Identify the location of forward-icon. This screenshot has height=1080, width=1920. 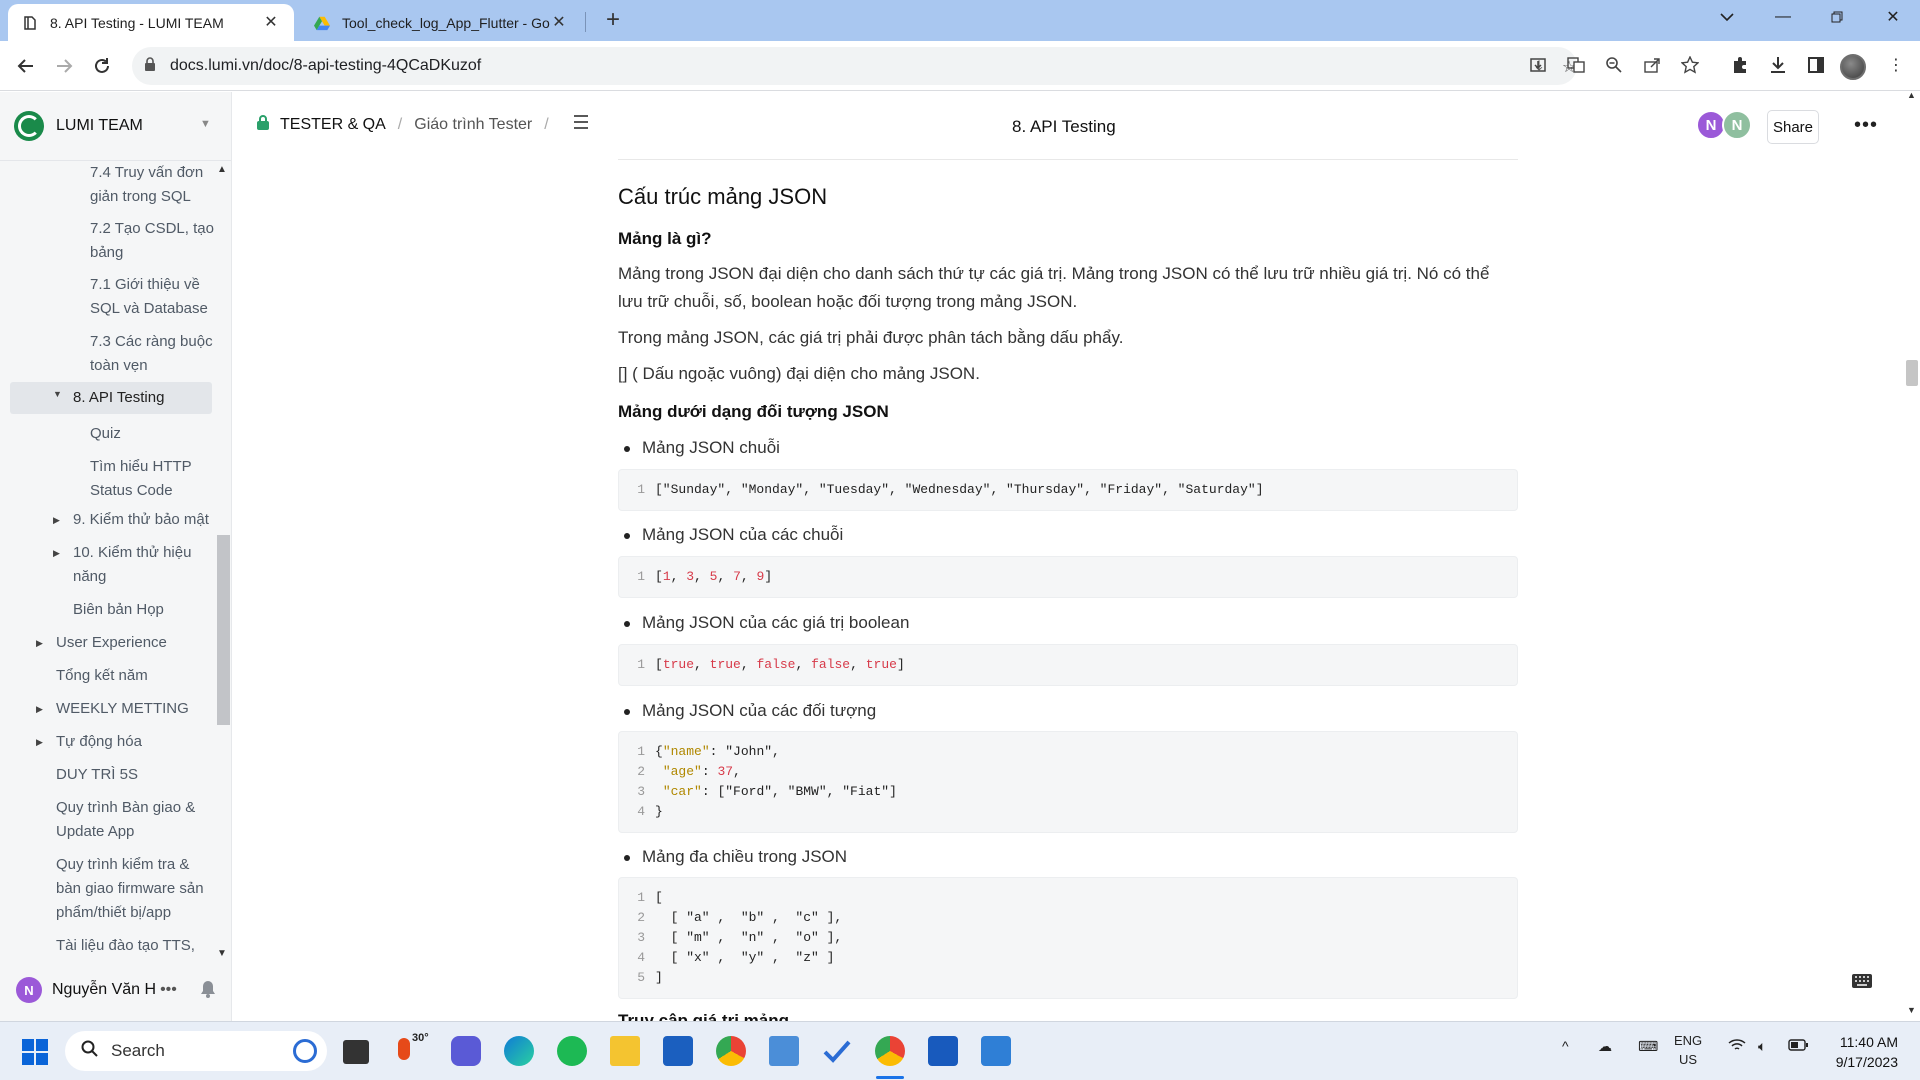
(64, 66).